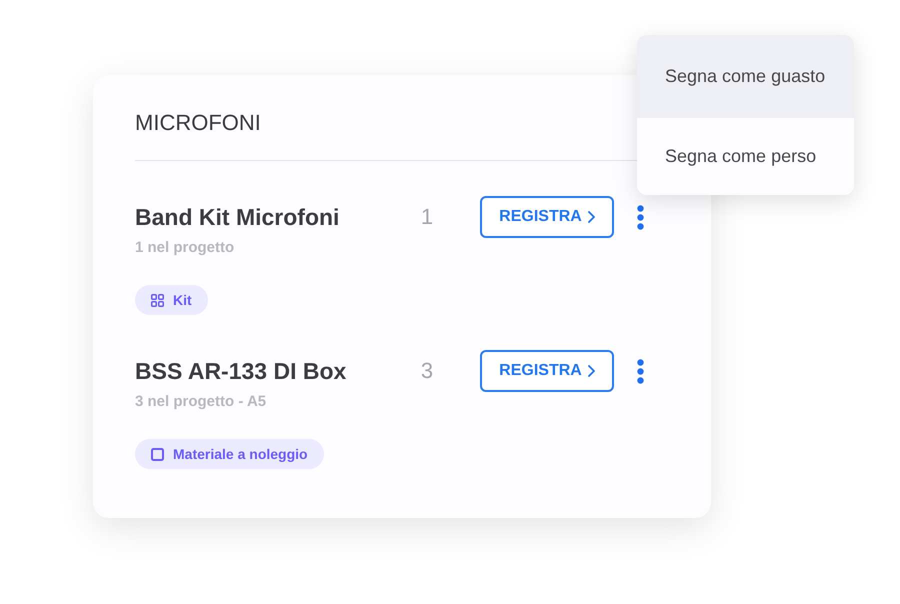  I want to click on tag-label: Materiale a noleggio, so click(240, 454).